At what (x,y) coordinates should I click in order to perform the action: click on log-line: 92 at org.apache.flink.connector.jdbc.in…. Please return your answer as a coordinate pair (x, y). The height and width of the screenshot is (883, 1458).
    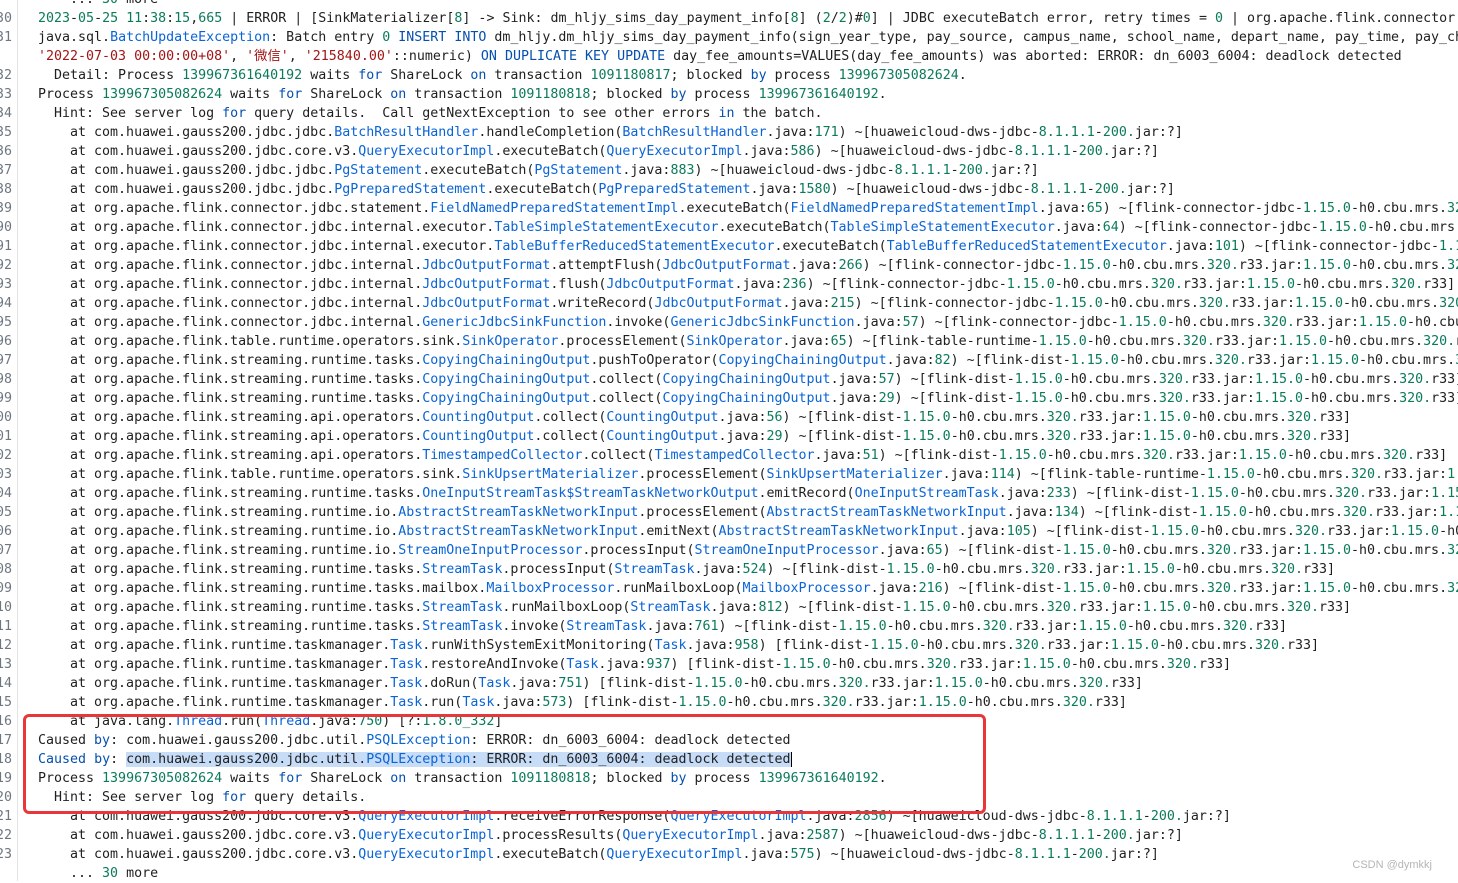
    Looking at the image, I should click on (729, 265).